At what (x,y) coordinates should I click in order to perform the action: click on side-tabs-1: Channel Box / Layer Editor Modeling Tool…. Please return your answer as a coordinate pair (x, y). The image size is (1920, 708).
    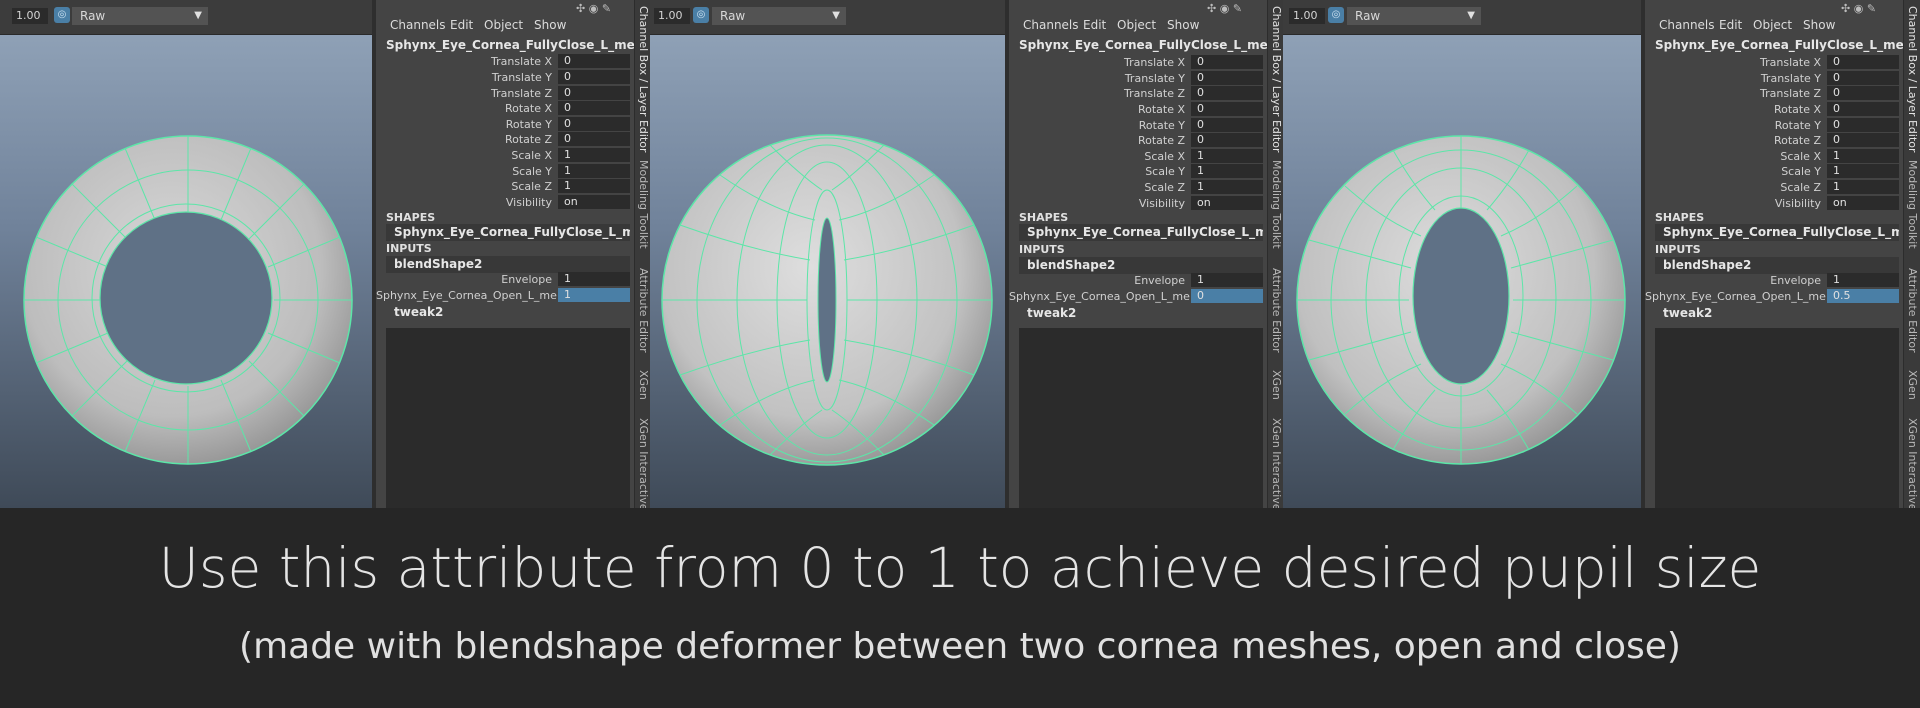
    Looking at the image, I should click on (642, 261).